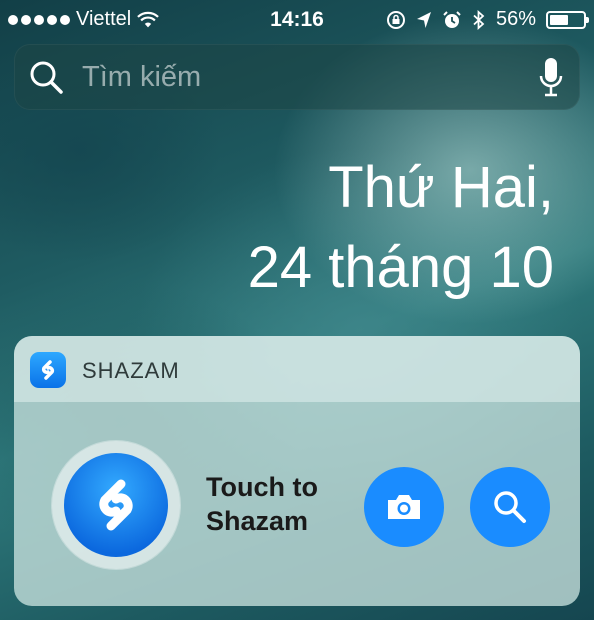  Describe the element at coordinates (400, 267) in the screenshot. I see `day-month: 24 tháng 10` at that location.